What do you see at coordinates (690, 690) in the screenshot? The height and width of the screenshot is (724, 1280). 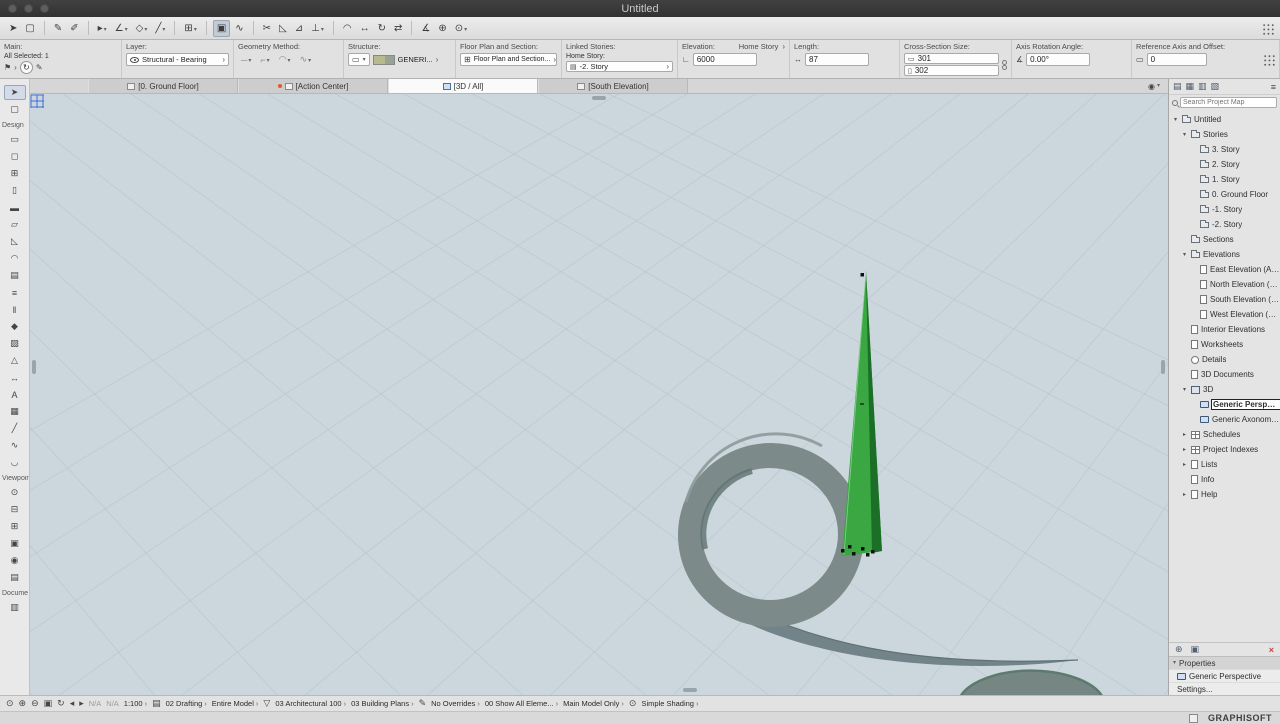 I see `pane-splitter-bottom` at bounding box center [690, 690].